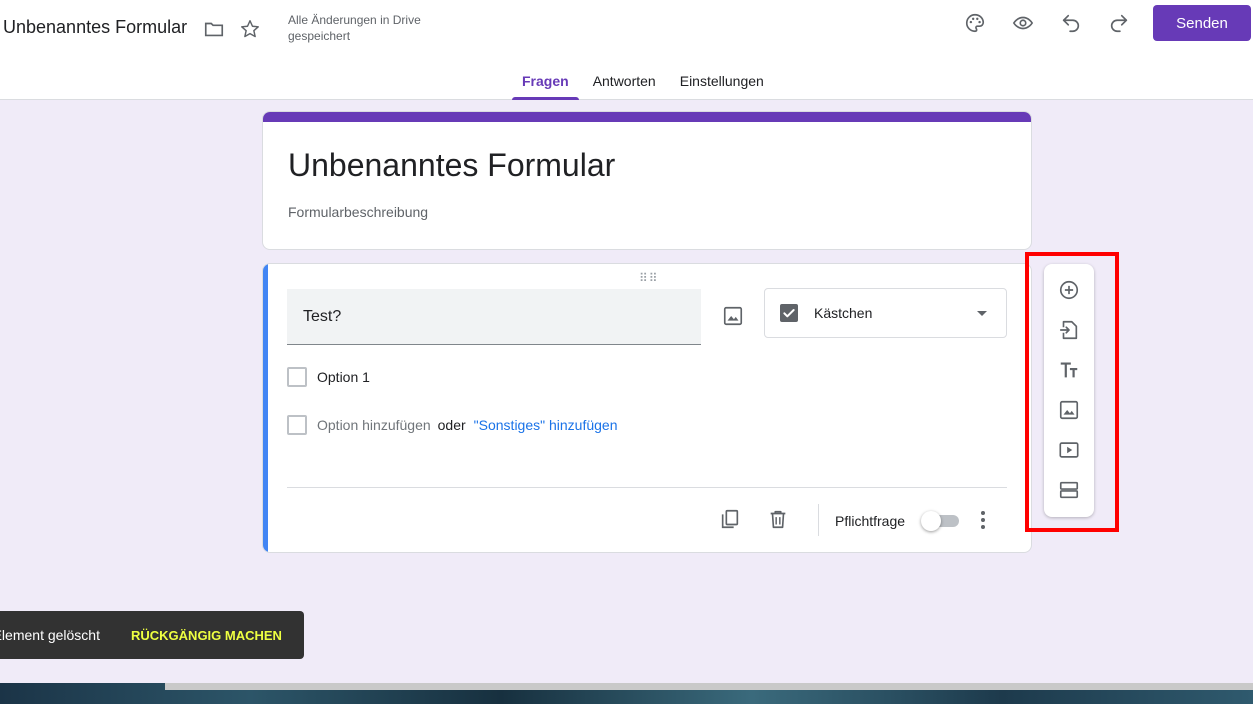  Describe the element at coordinates (982, 313) in the screenshot. I see `chevron-down-icon` at that location.